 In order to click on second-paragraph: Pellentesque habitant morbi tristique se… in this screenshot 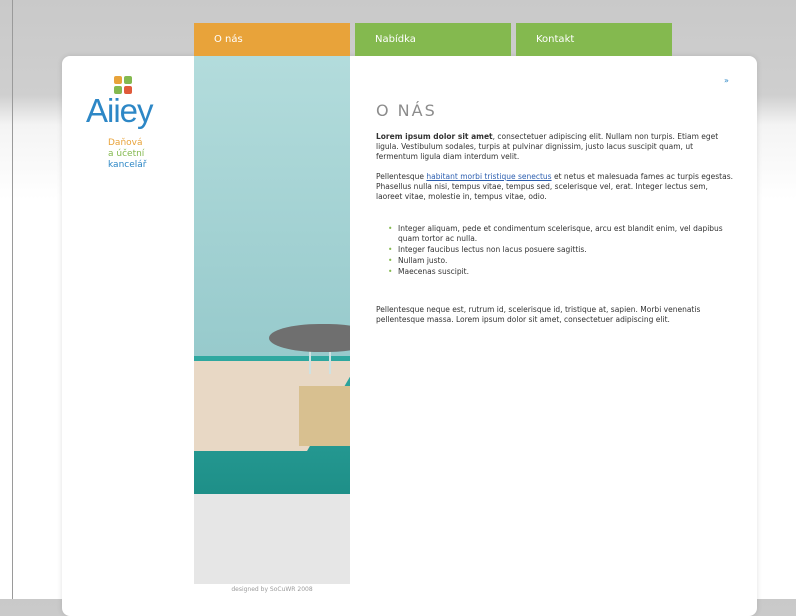, I will do `click(554, 187)`.